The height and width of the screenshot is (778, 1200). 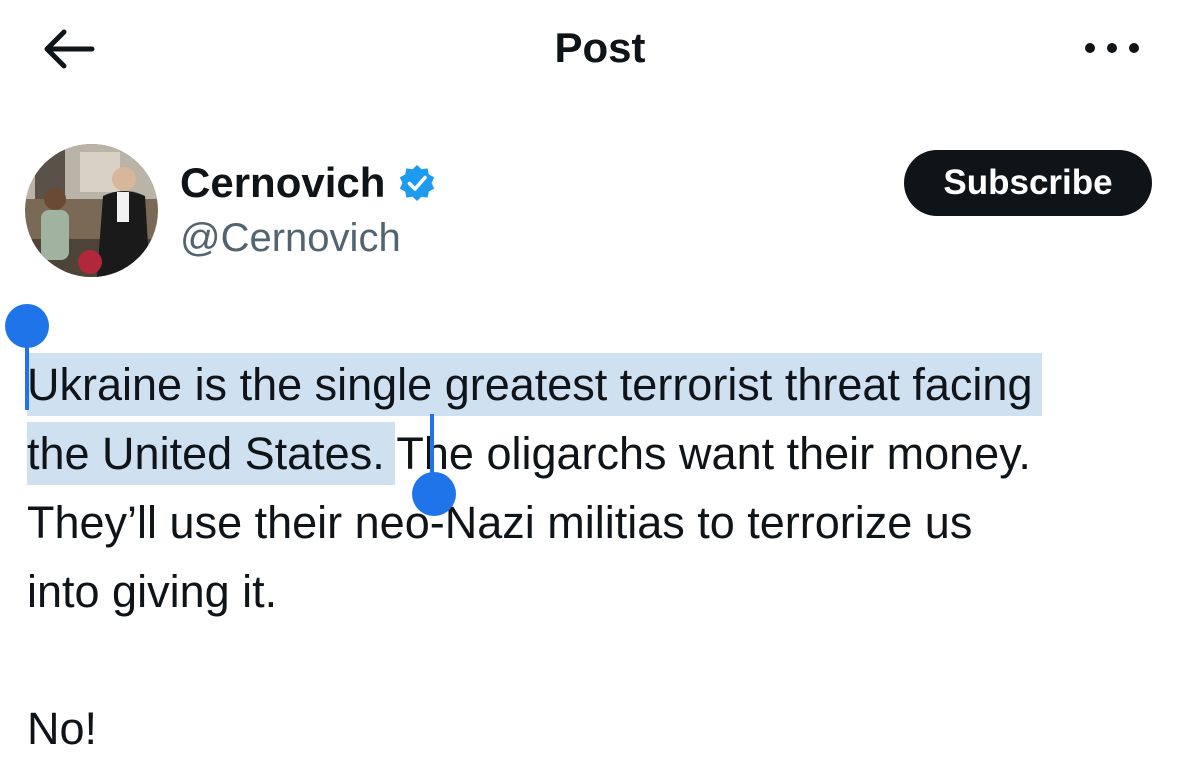 What do you see at coordinates (290, 238) in the screenshot?
I see `author-handle: @Cernovich` at bounding box center [290, 238].